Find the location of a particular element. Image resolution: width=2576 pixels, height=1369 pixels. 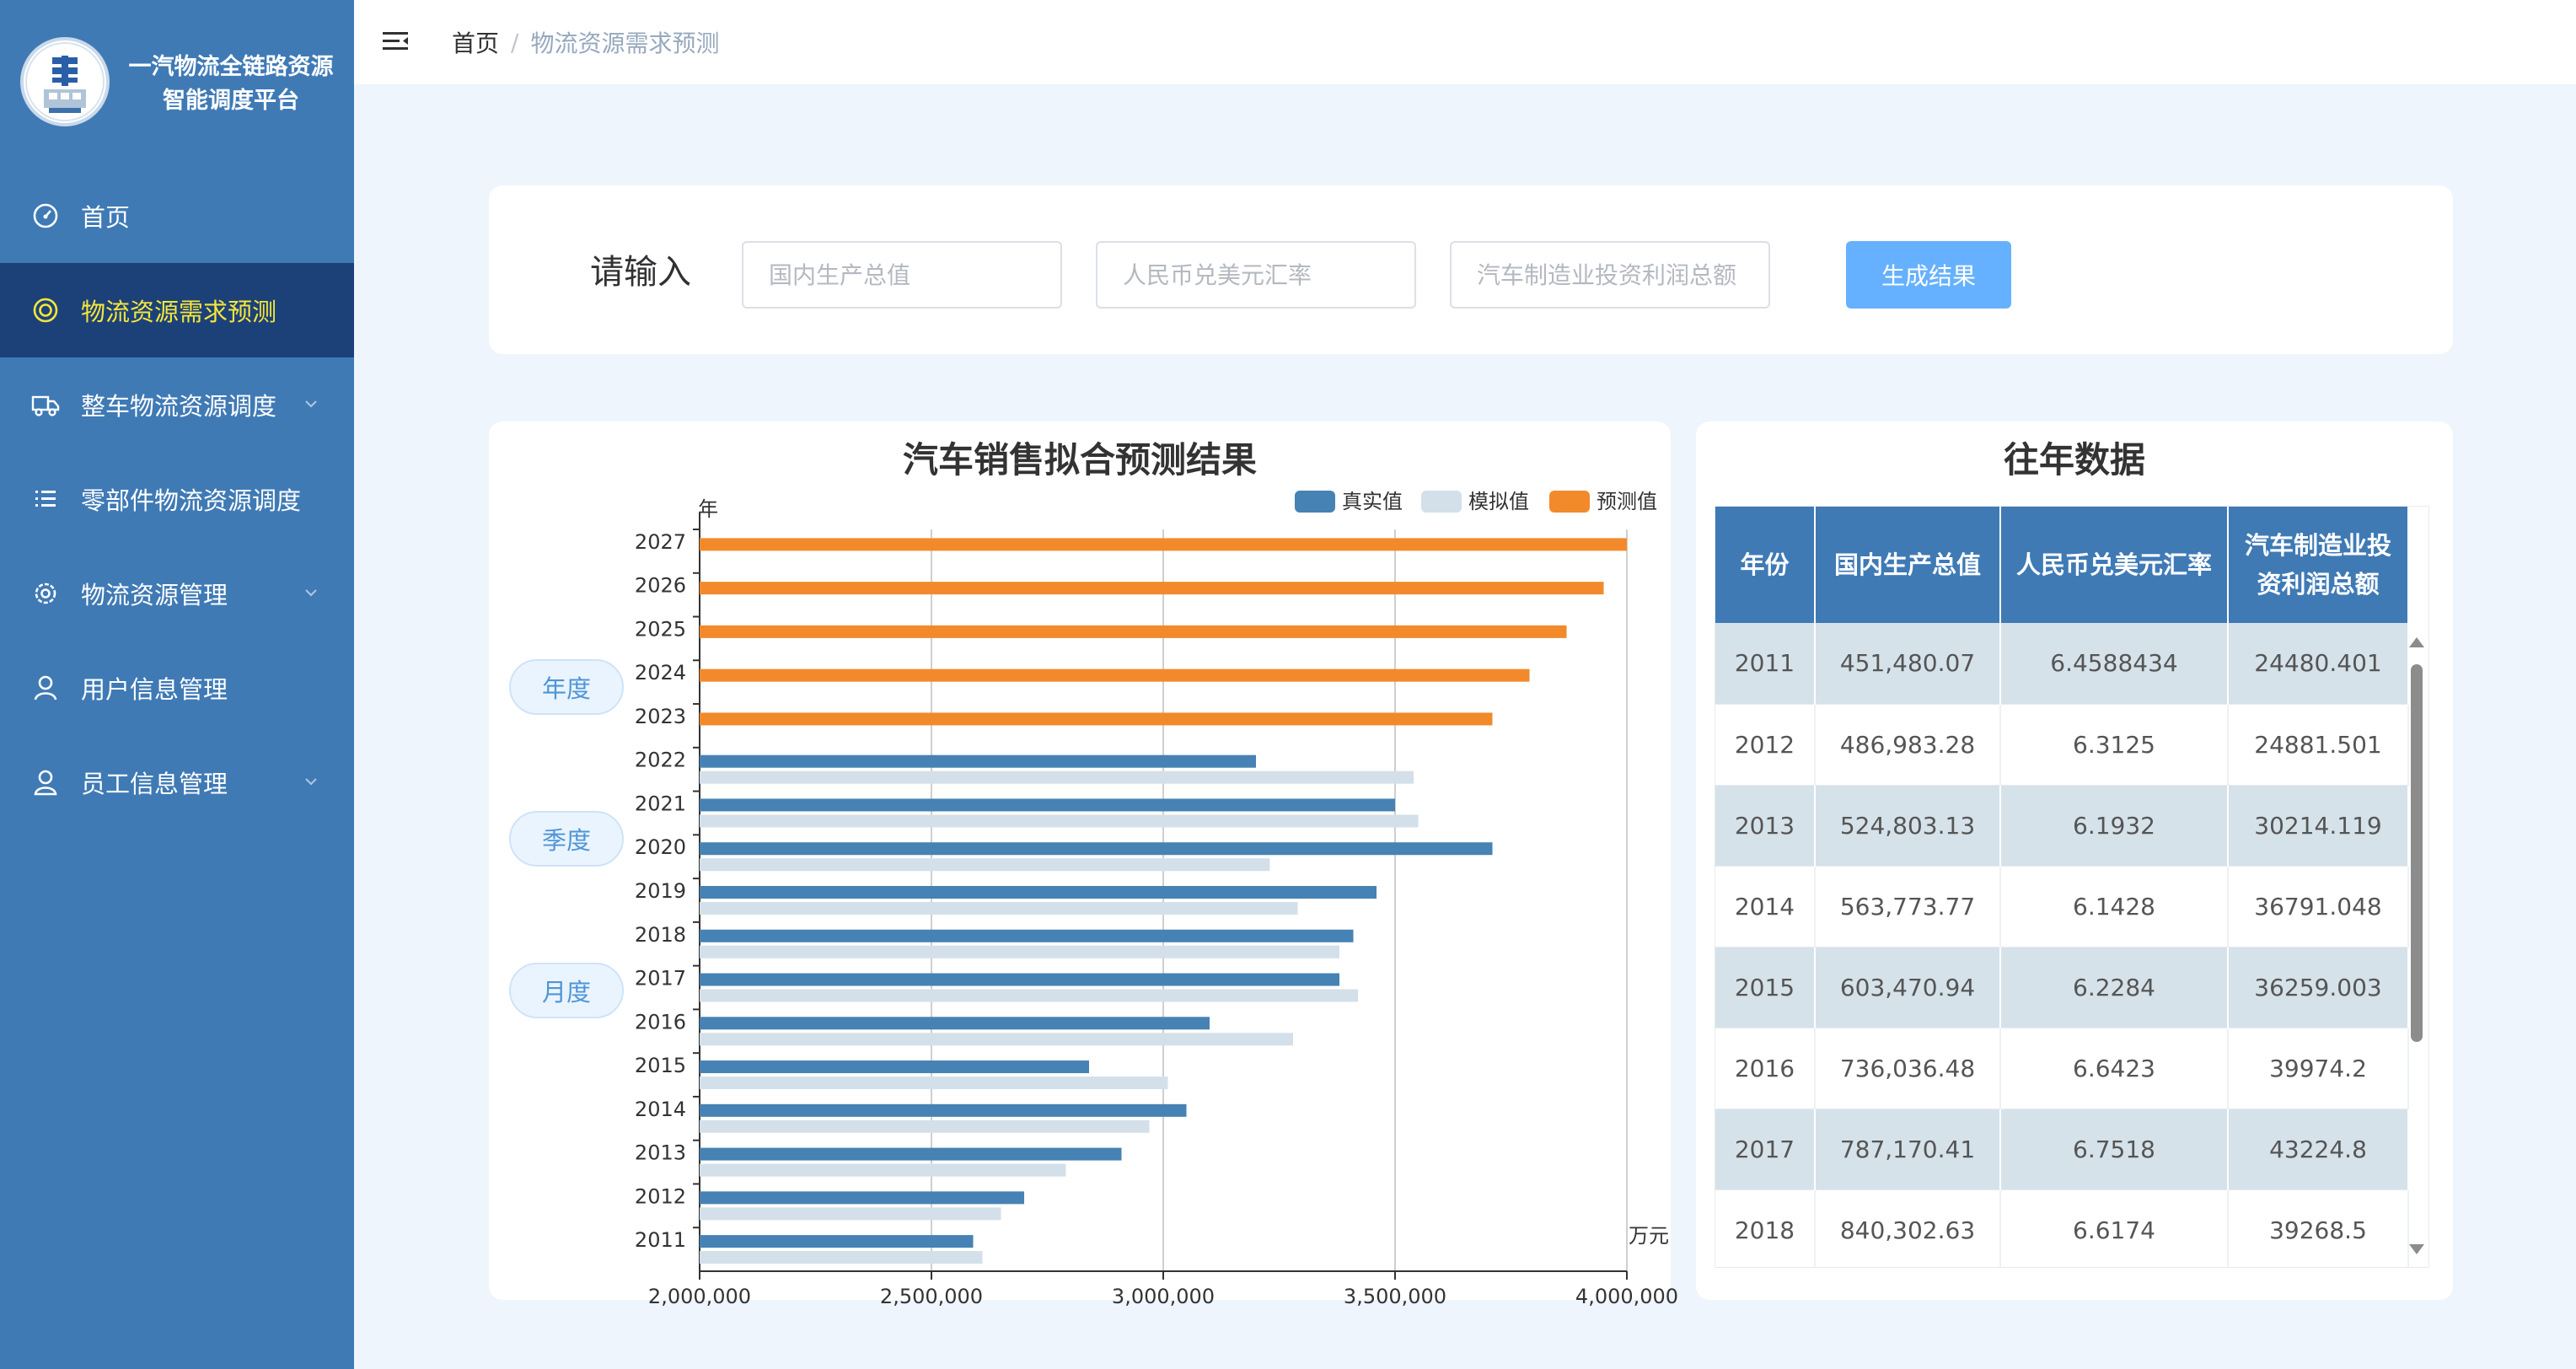

cell-gdp: 603,470.94 is located at coordinates (1908, 987).